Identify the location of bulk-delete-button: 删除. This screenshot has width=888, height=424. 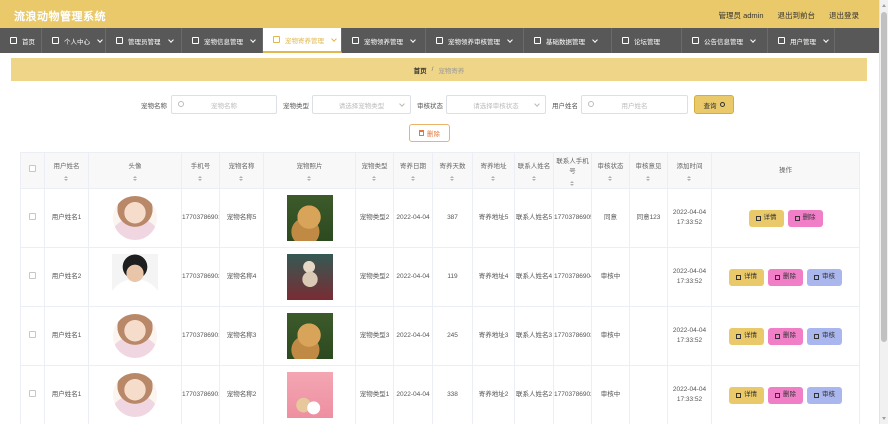
(429, 133).